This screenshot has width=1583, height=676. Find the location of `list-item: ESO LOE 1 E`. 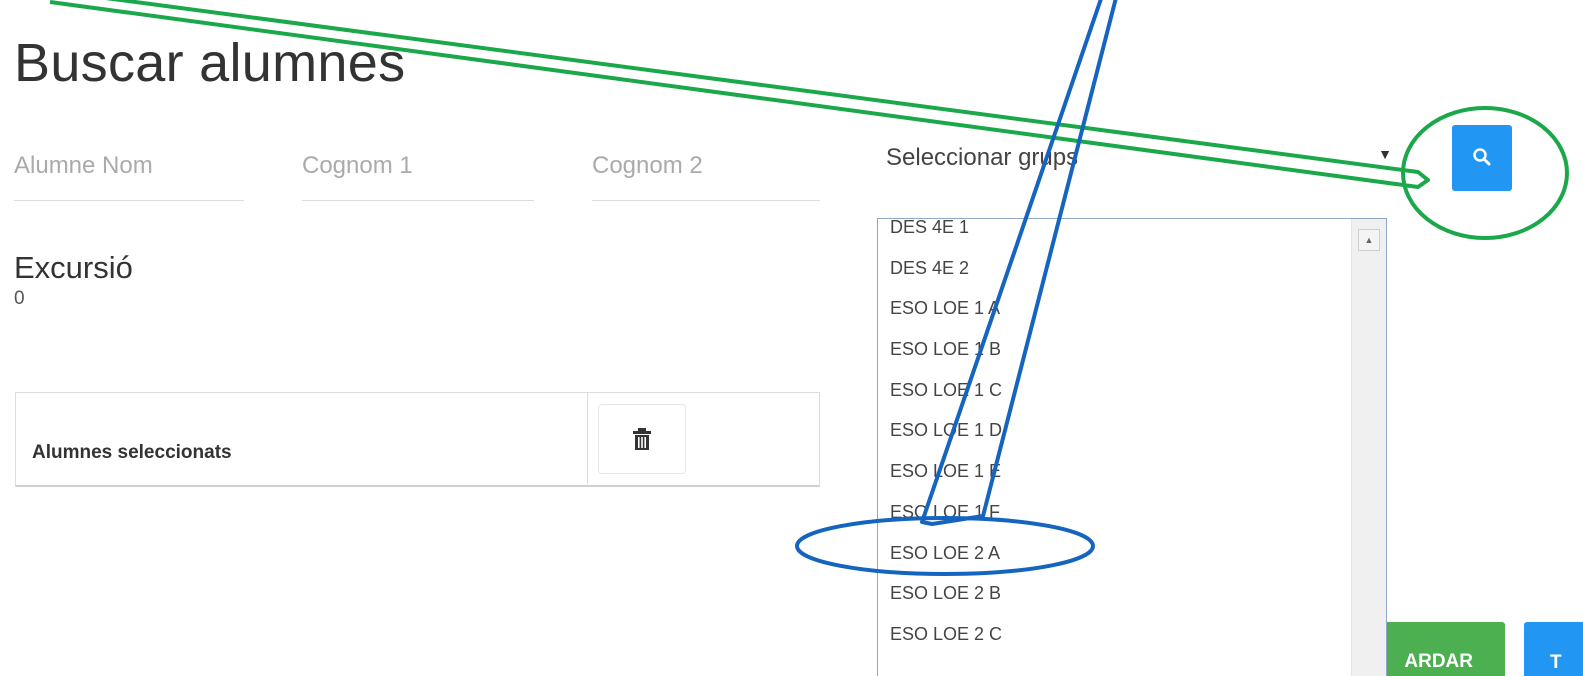

list-item: ESO LOE 1 E is located at coordinates (1115, 471).